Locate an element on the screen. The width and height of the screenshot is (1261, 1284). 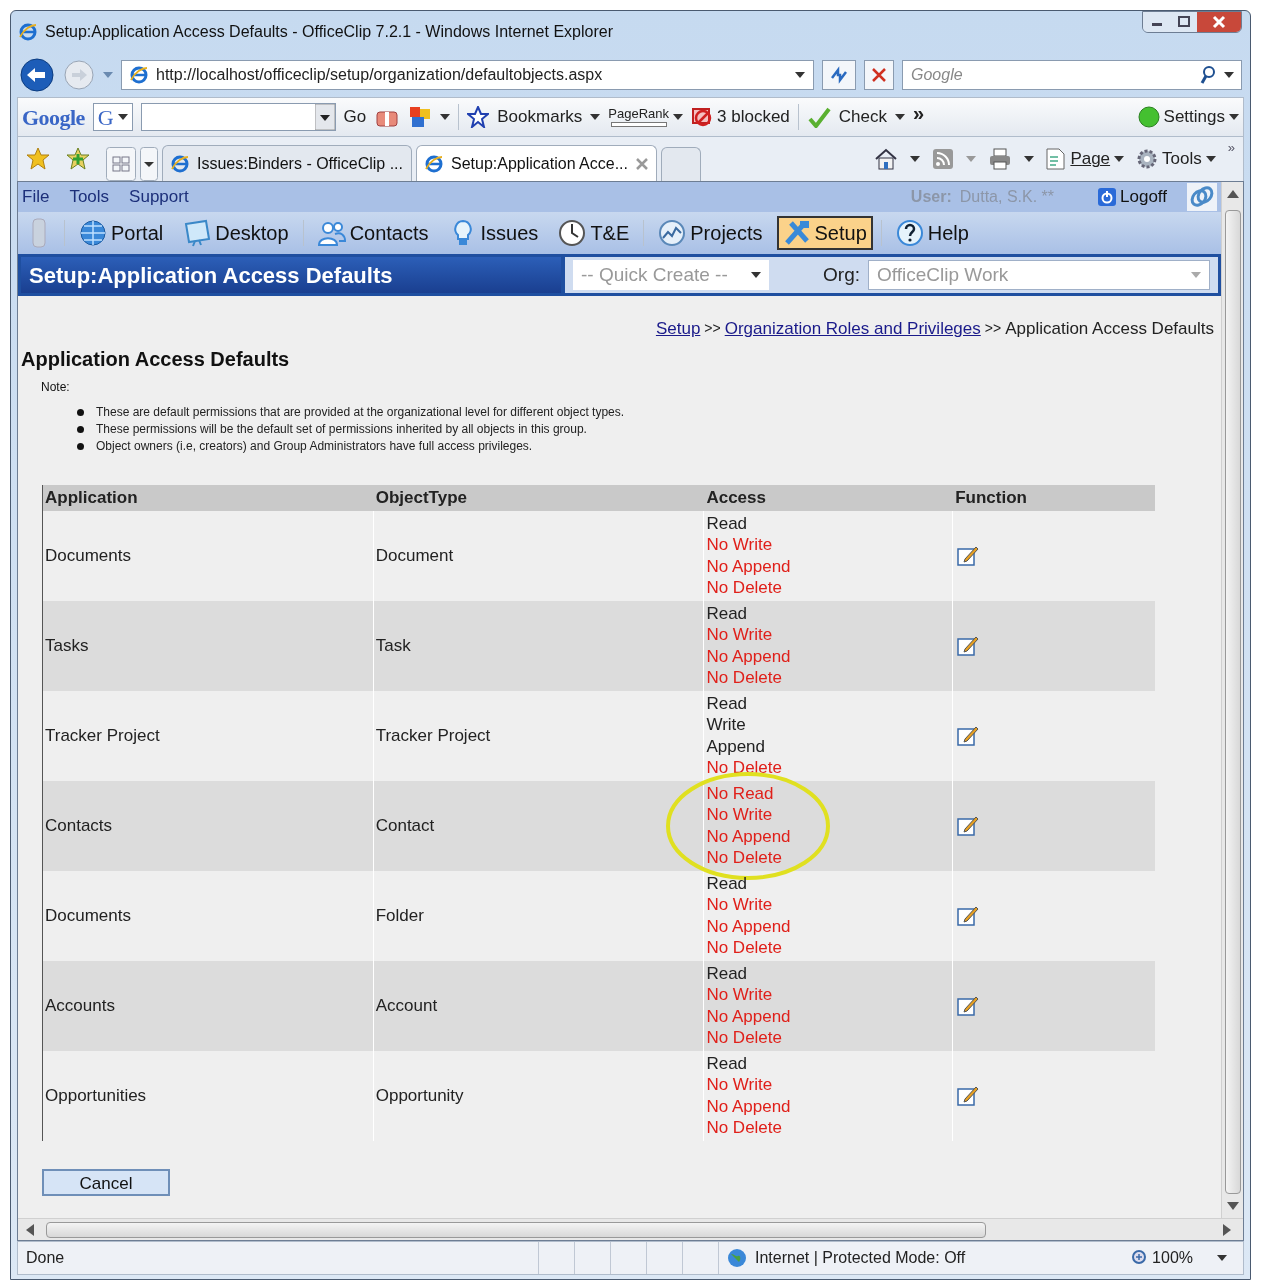
favorites-star-icon is located at coordinates (38, 159).